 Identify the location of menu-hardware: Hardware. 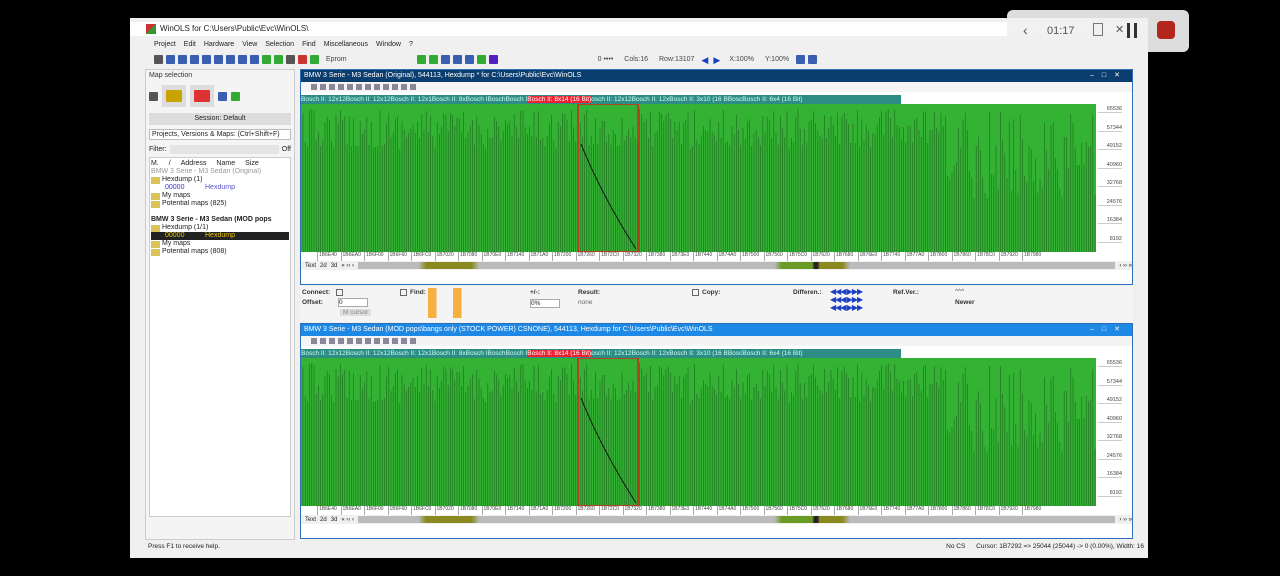
(219, 44).